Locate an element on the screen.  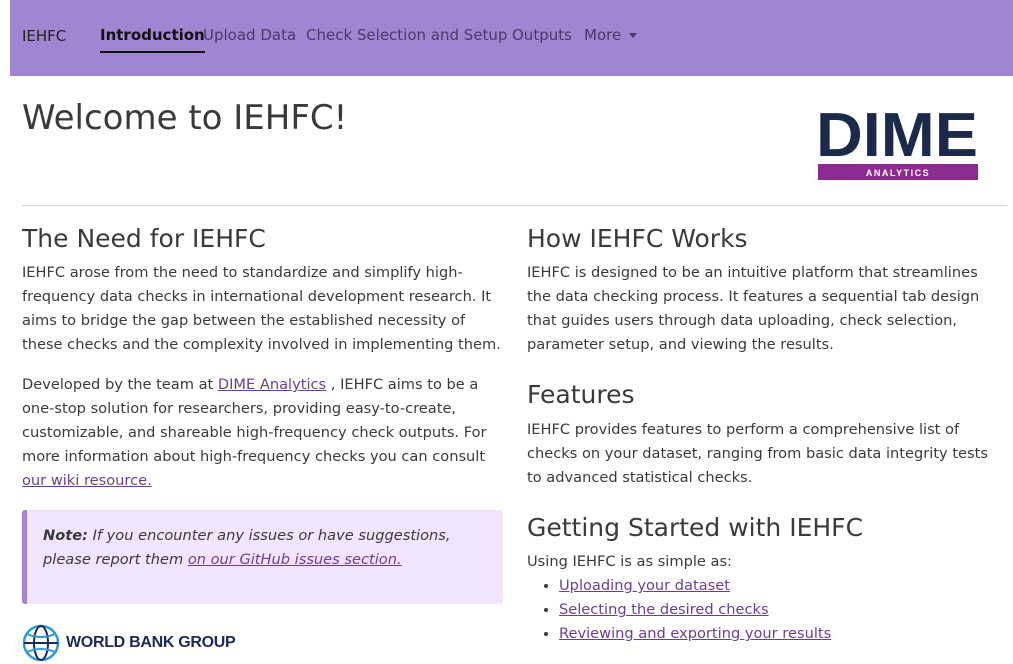
page-title: Welcome to IEHFC! is located at coordinates (185, 118).